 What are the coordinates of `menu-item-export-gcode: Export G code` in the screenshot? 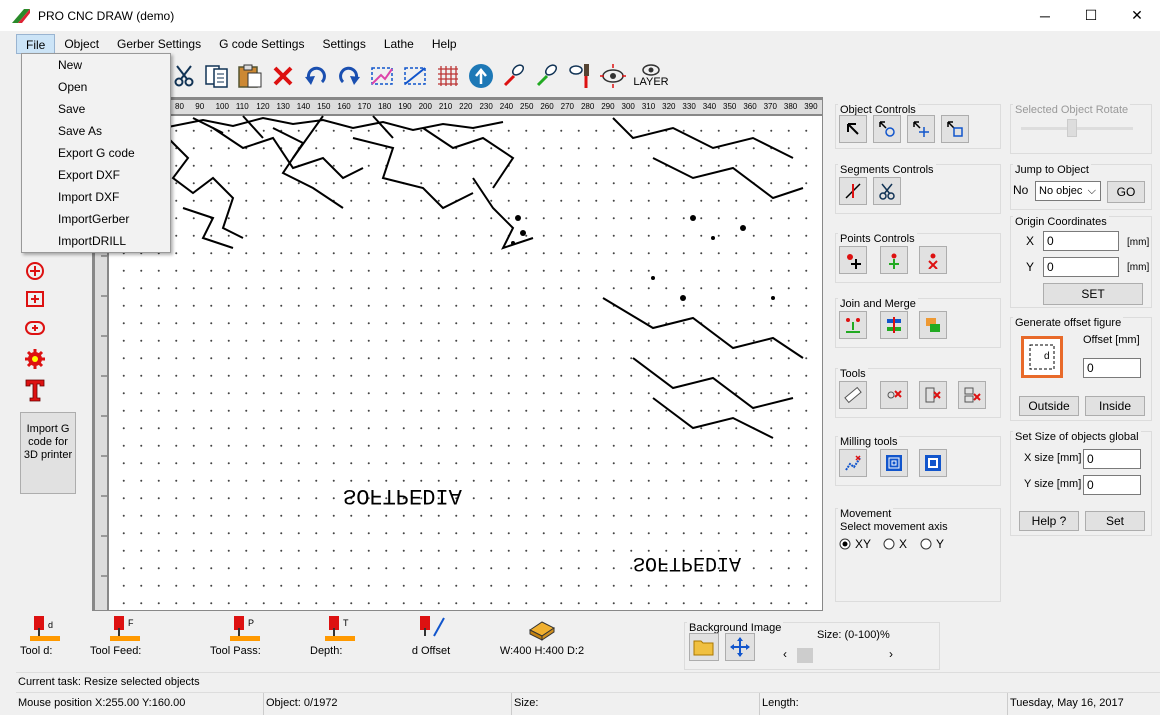 It's located at (96, 153).